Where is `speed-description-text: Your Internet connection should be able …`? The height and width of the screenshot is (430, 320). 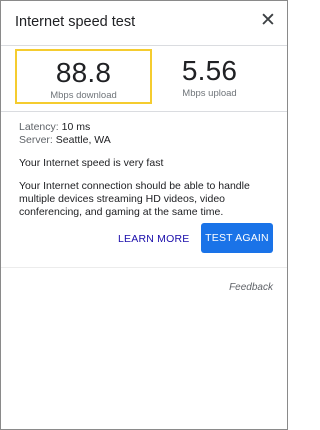
speed-description-text: Your Internet connection should be able … is located at coordinates (134, 199).